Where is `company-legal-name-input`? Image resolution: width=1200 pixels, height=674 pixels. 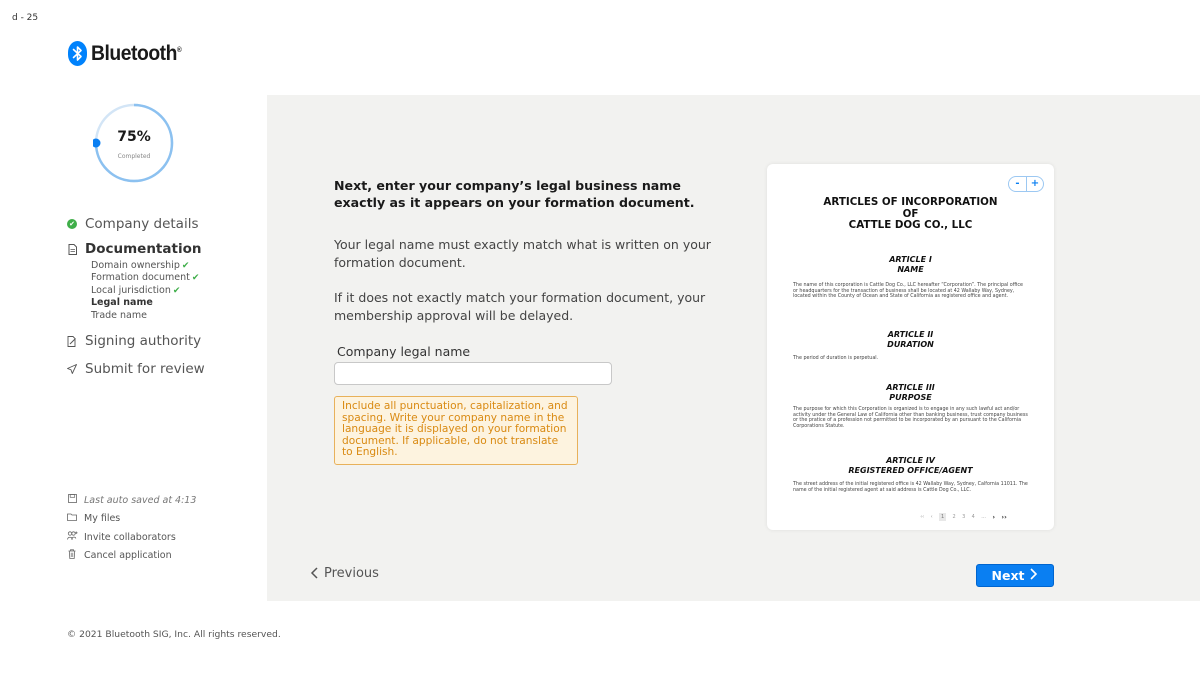 company-legal-name-input is located at coordinates (473, 373).